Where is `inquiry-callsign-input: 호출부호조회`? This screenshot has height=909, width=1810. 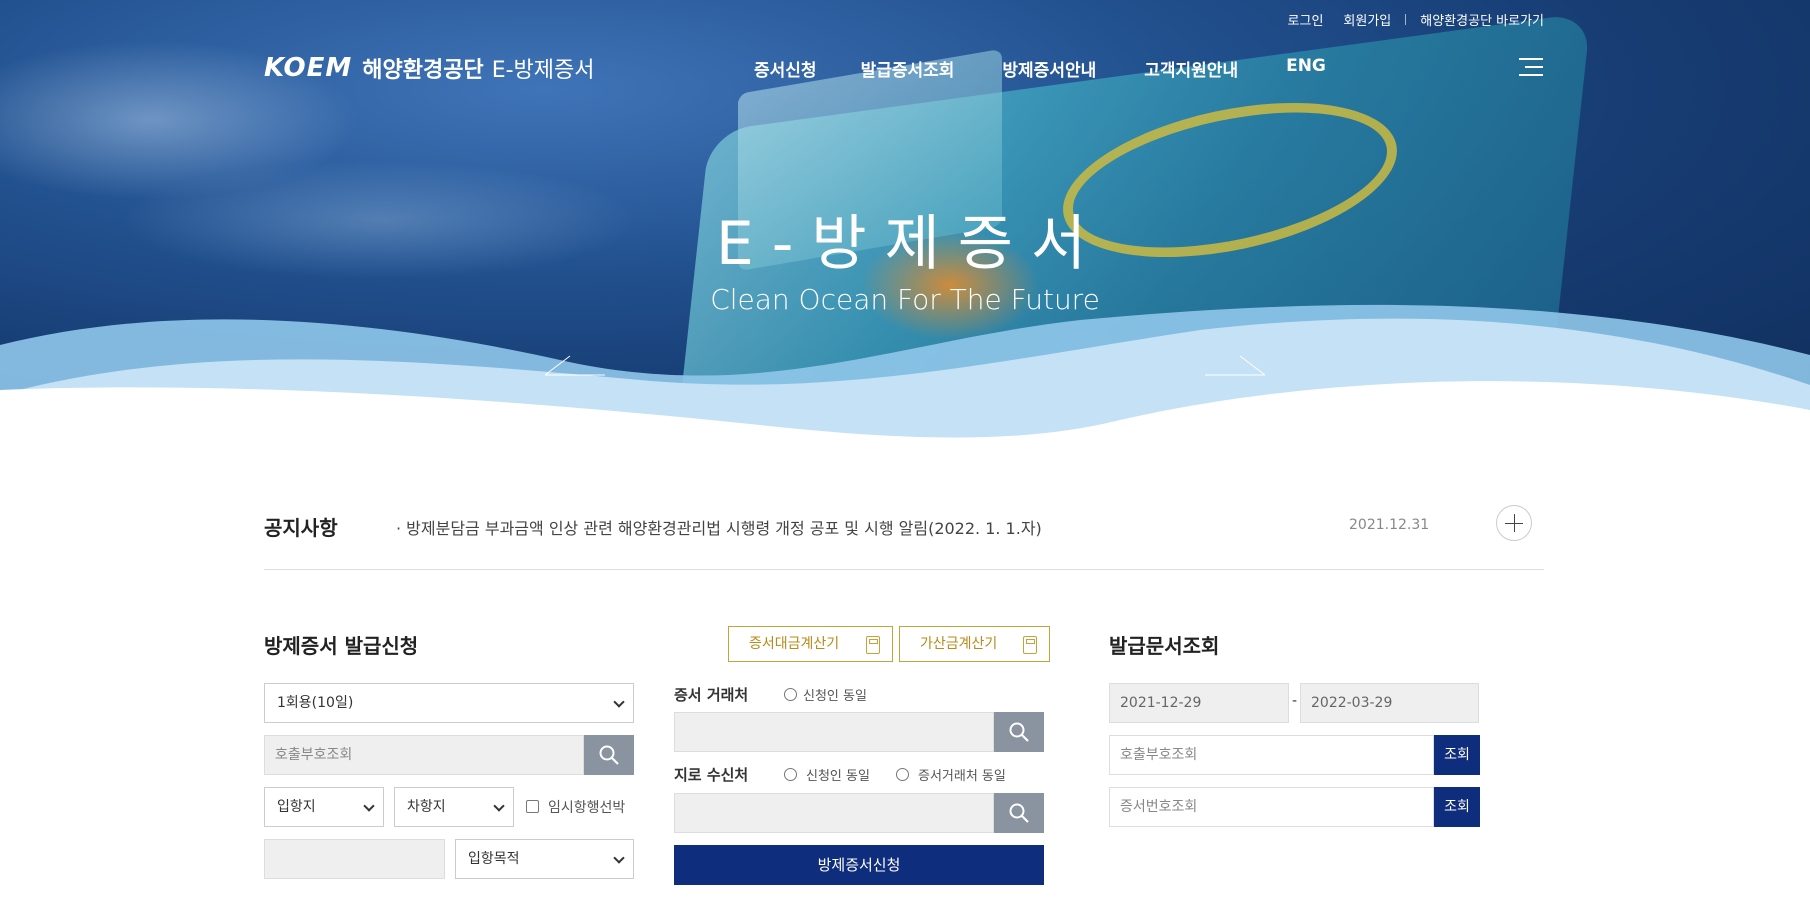
inquiry-callsign-input: 호출부호조회 is located at coordinates (1271, 755).